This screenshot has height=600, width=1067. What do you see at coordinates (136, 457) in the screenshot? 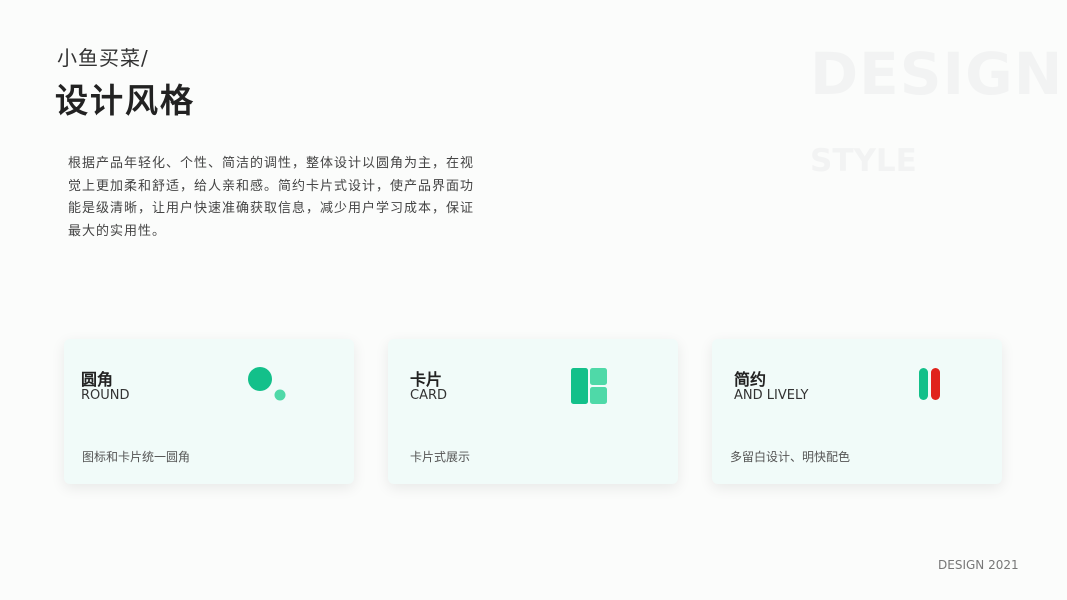
I see `card-description: 图标和卡片统一圆角` at bounding box center [136, 457].